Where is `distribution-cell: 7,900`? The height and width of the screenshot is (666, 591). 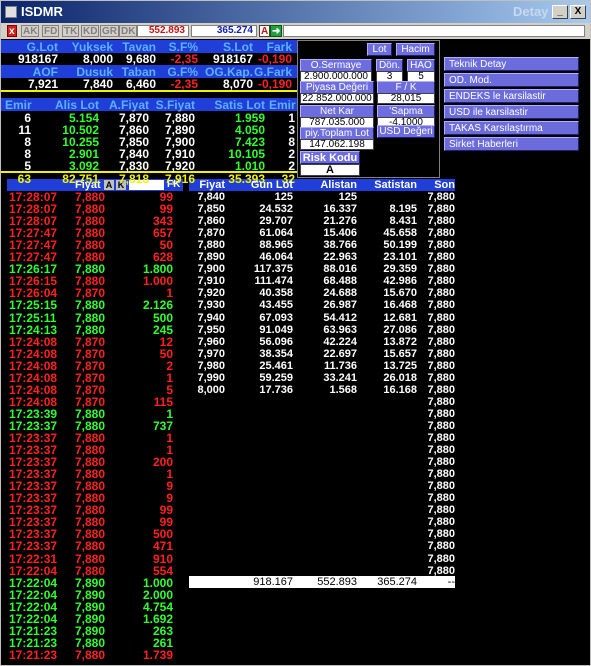 distribution-cell: 7,900 is located at coordinates (211, 269).